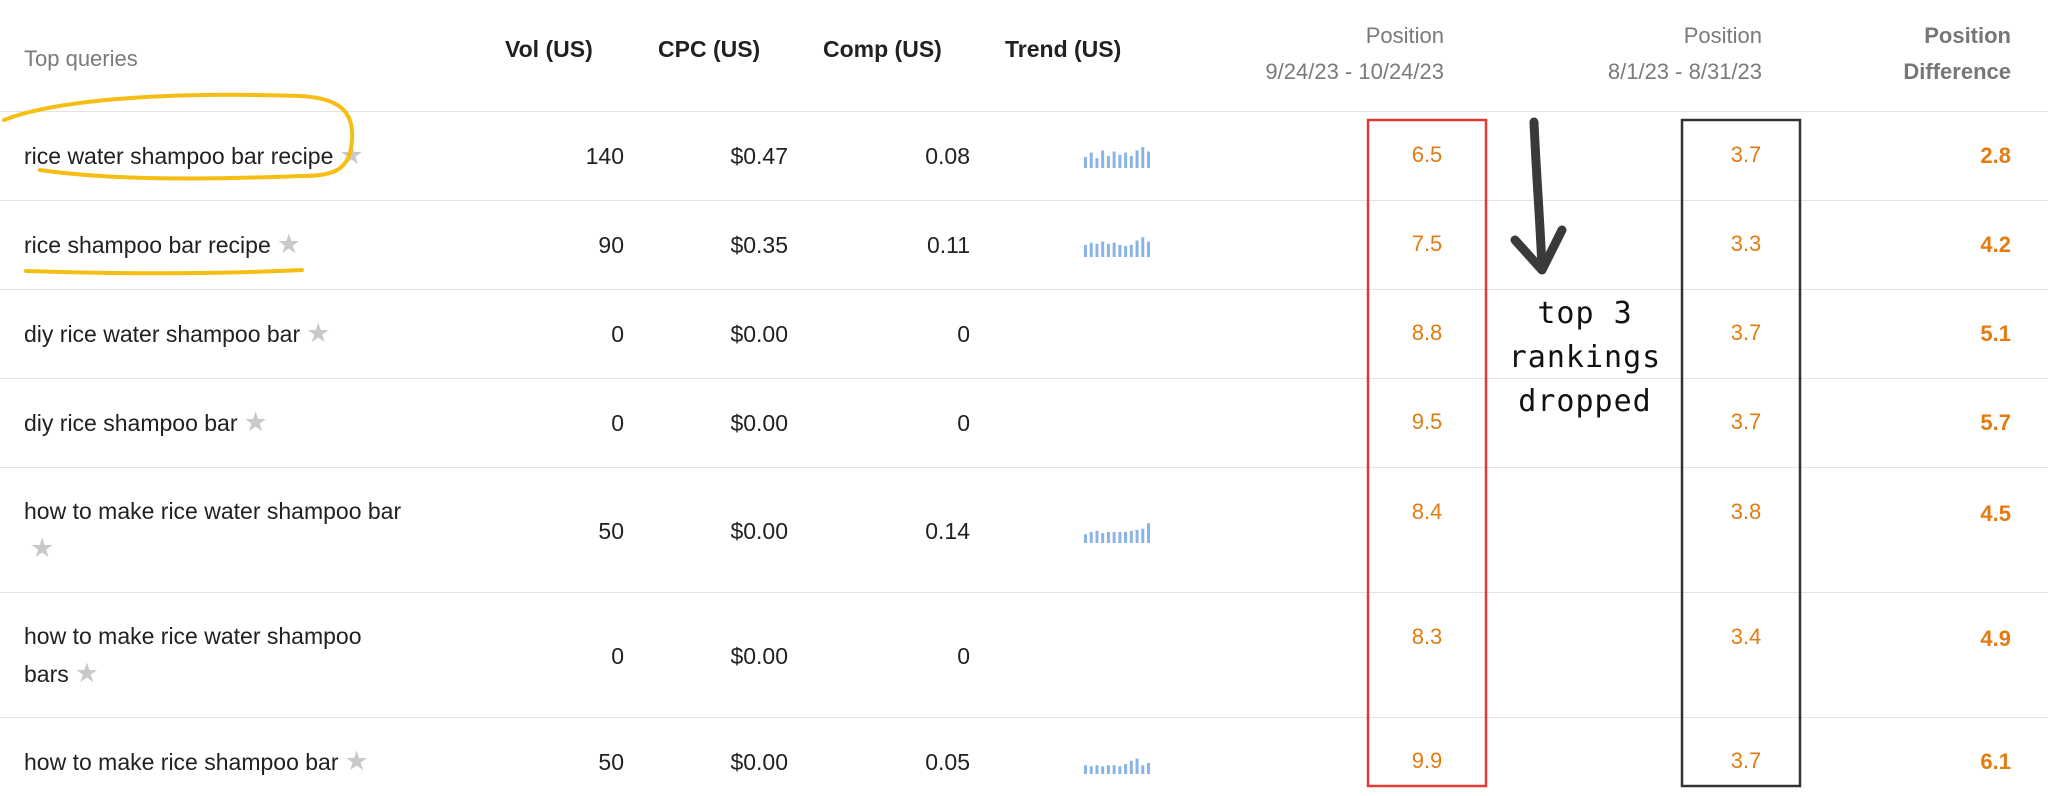 This screenshot has width=2048, height=796. I want to click on cpc-header: CPC (US), so click(709, 49).